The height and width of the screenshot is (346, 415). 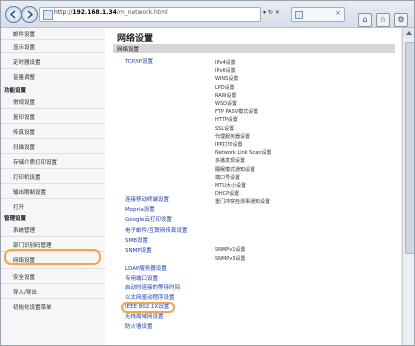 I want to click on forward-button, so click(x=29, y=14).